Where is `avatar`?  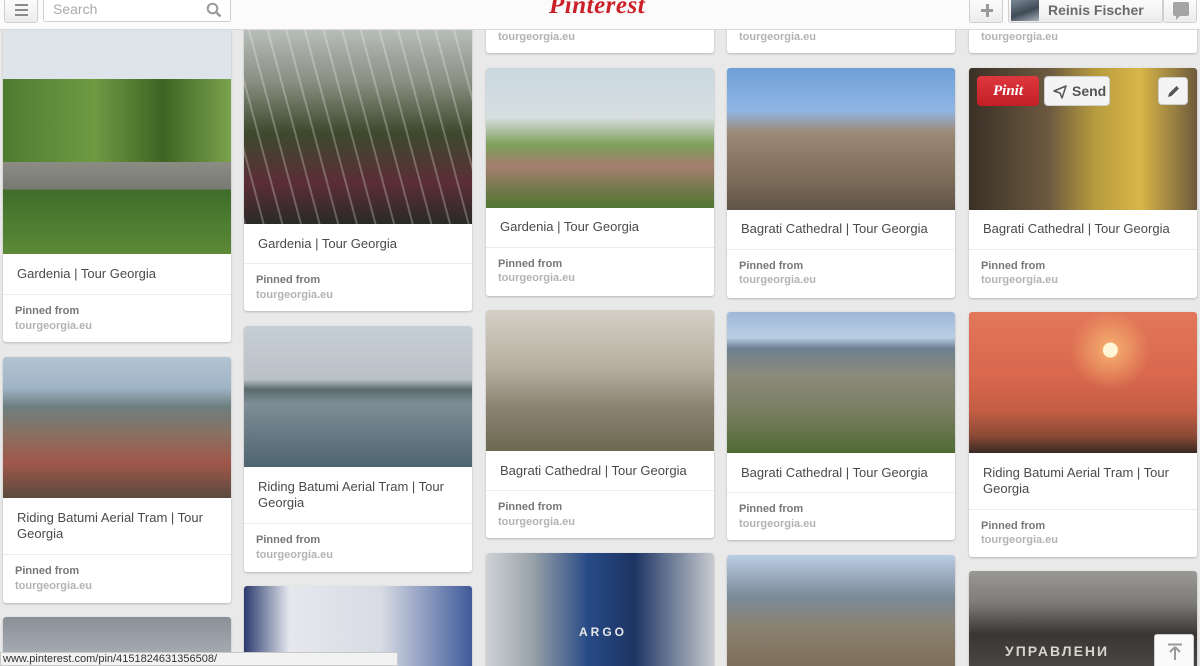 avatar is located at coordinates (1025, 10).